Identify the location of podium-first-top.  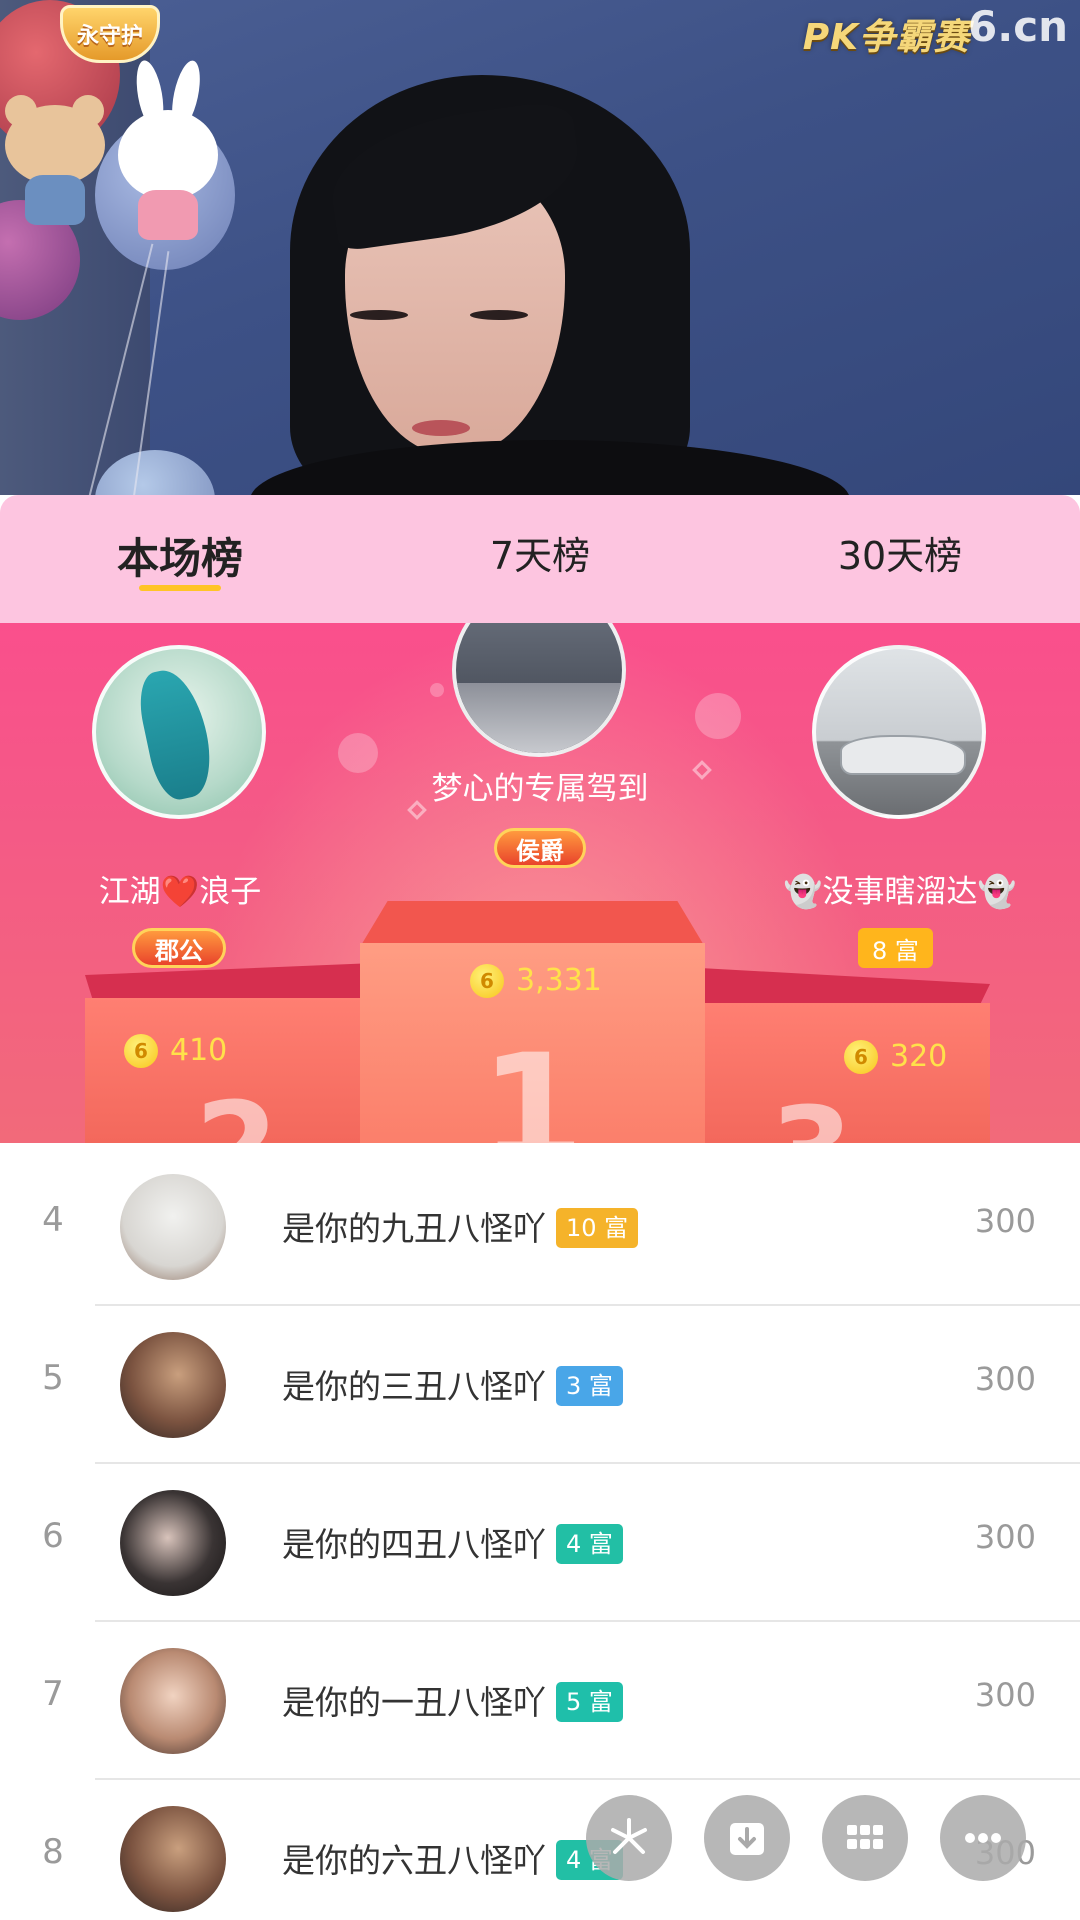
(532, 924).